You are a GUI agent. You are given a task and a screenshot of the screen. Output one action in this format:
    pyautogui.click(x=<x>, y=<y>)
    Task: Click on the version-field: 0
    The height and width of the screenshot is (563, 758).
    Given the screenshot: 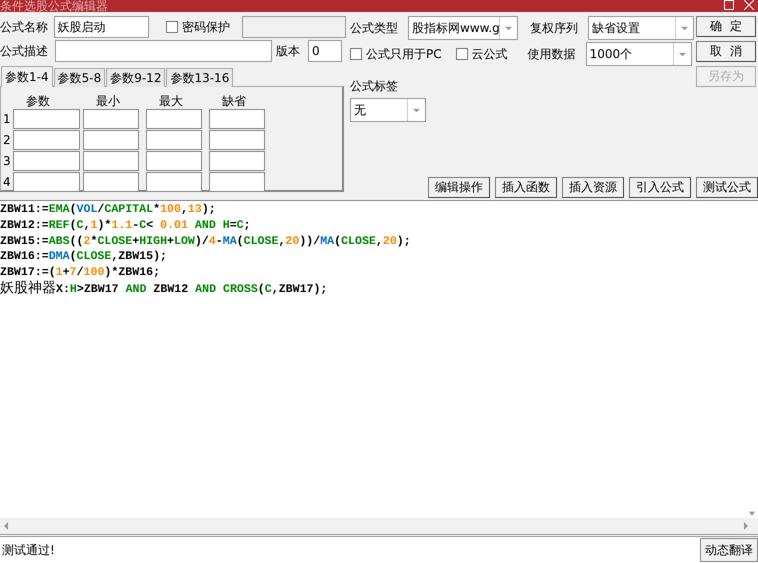 What is the action you would take?
    pyautogui.click(x=325, y=51)
    